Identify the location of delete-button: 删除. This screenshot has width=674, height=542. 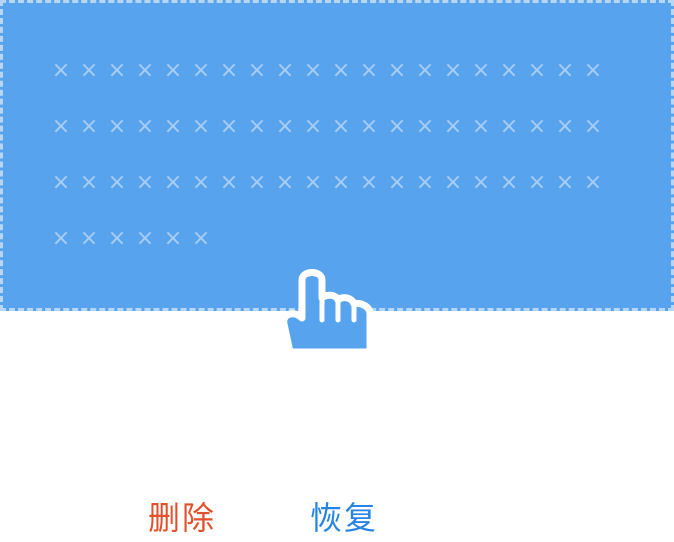
(182, 518).